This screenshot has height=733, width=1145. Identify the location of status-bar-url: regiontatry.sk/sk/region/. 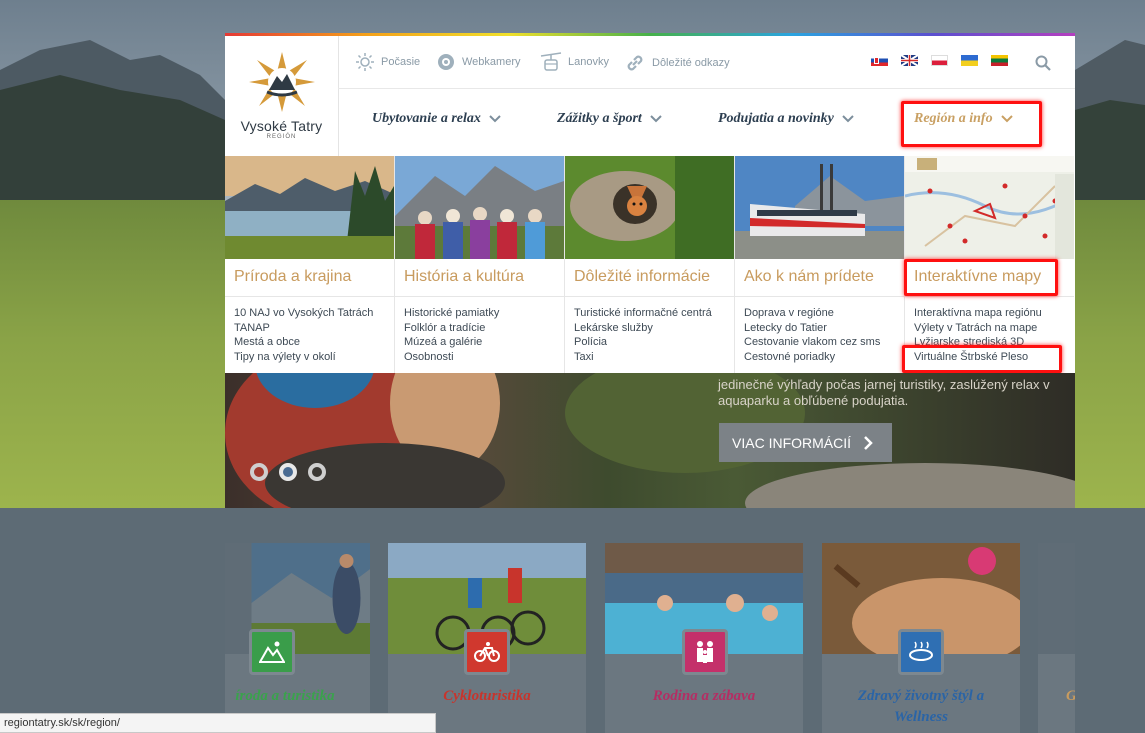
(218, 723).